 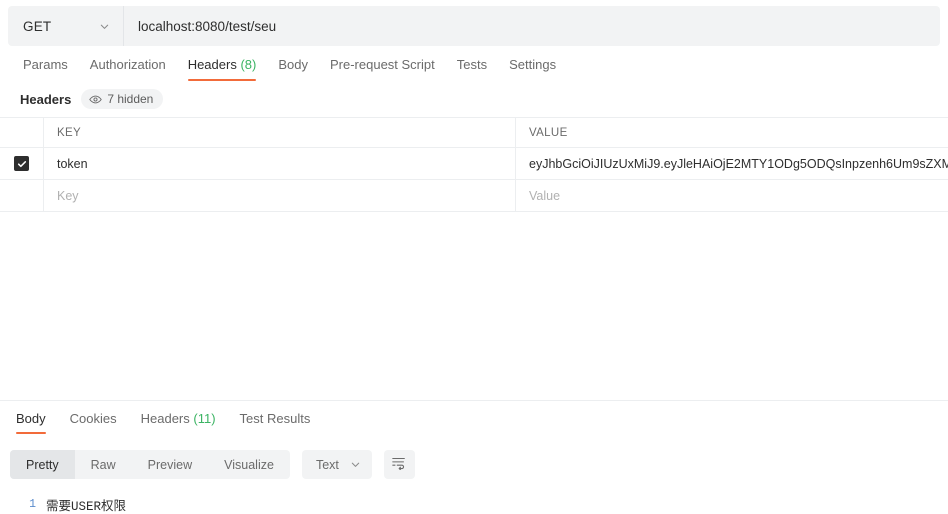 I want to click on tab-headers-label: Headers, so click(x=212, y=64).